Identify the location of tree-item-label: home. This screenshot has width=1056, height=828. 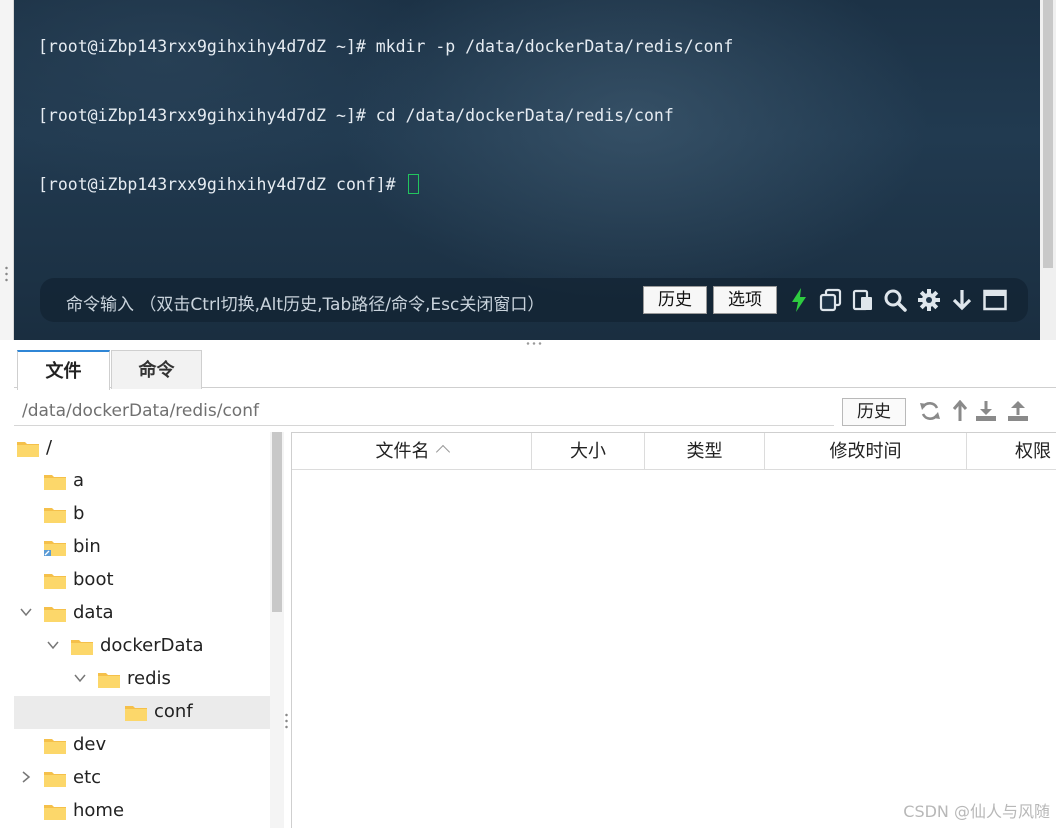
(99, 810).